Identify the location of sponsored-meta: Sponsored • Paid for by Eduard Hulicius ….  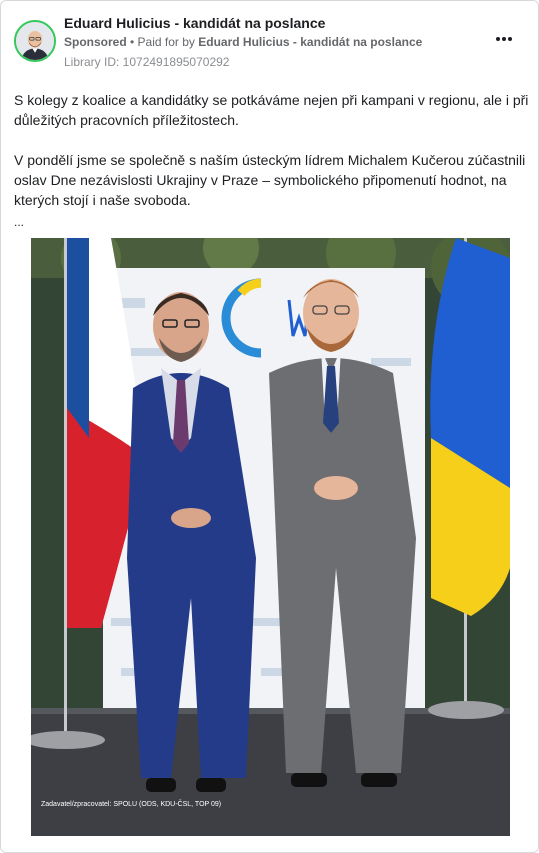
(243, 42).